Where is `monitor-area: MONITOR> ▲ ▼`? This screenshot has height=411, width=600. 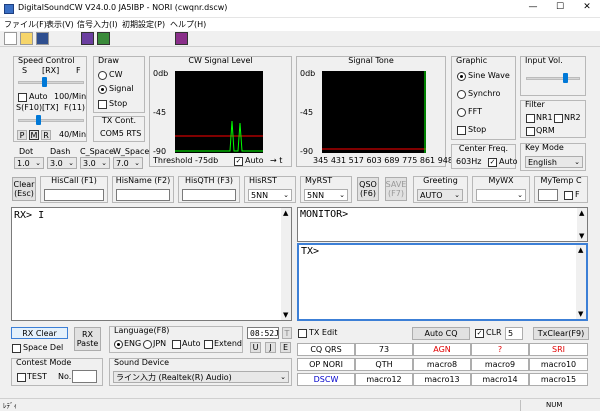
monitor-area: MONITOR> ▲ ▼ is located at coordinates (442, 224).